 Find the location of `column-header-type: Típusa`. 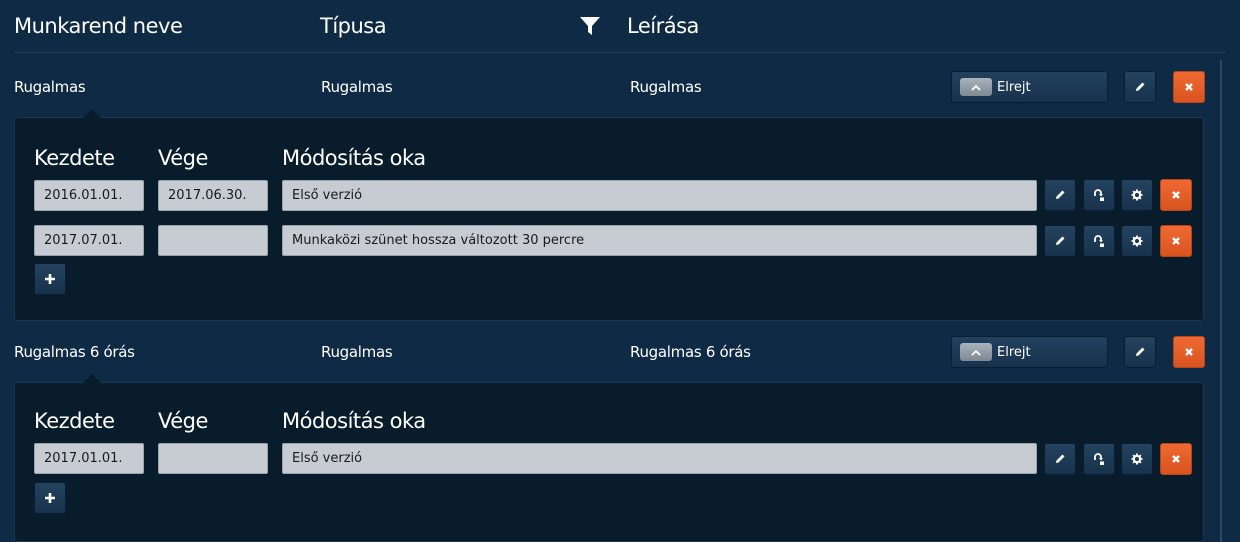

column-header-type: Típusa is located at coordinates (353, 26).